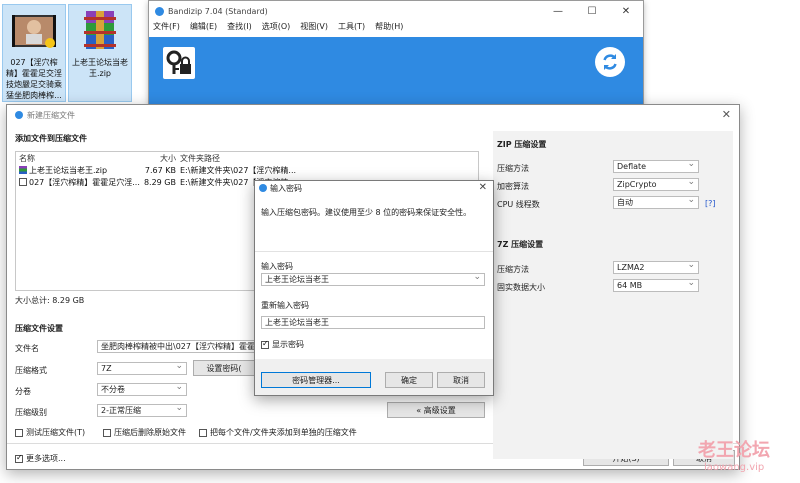  Describe the element at coordinates (389, 28) in the screenshot. I see `menu-help: 帮助(H)` at that location.